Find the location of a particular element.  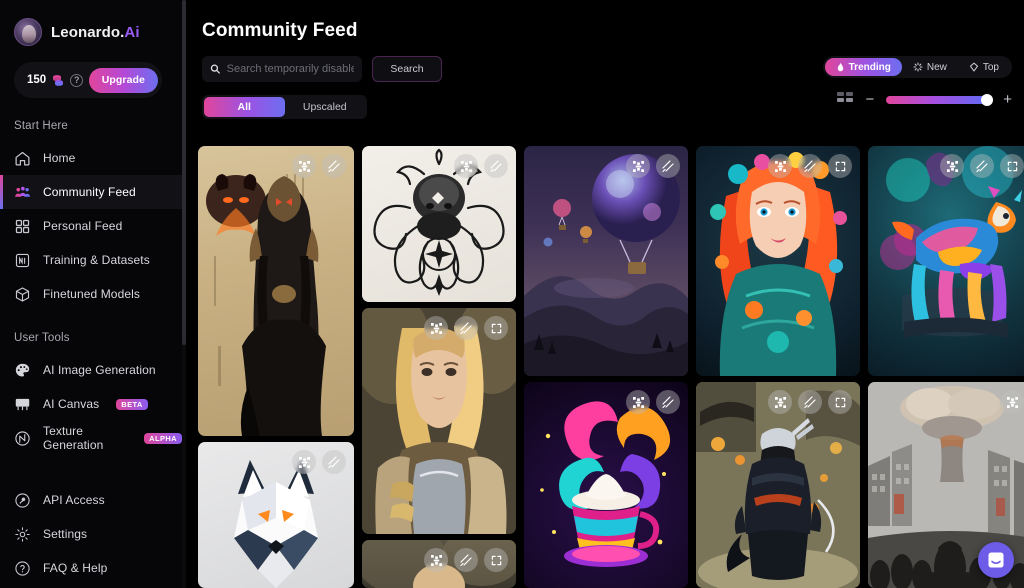

brand-logo: Leonardo.Ai is located at coordinates (91, 23).